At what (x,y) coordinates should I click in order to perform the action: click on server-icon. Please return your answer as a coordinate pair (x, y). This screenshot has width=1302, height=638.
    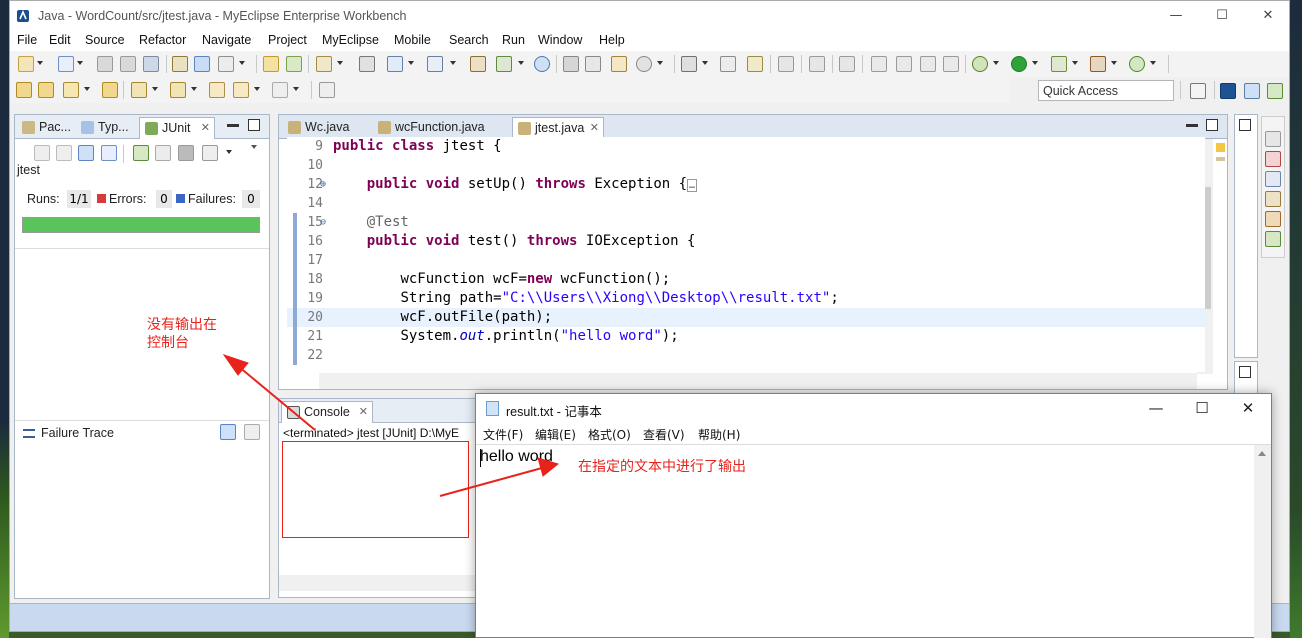
    Looking at the image, I should click on (202, 64).